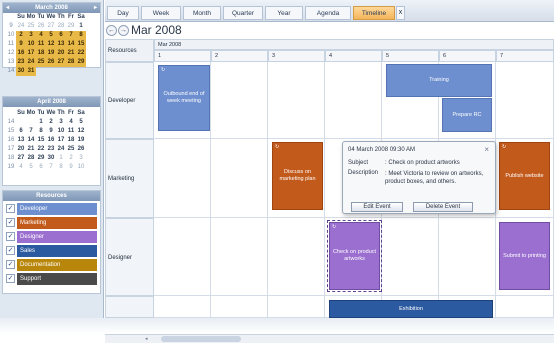 This screenshot has height=343, width=554. What do you see at coordinates (51, 278) in the screenshot?
I see `resource-filter-item: ✓ Support` at bounding box center [51, 278].